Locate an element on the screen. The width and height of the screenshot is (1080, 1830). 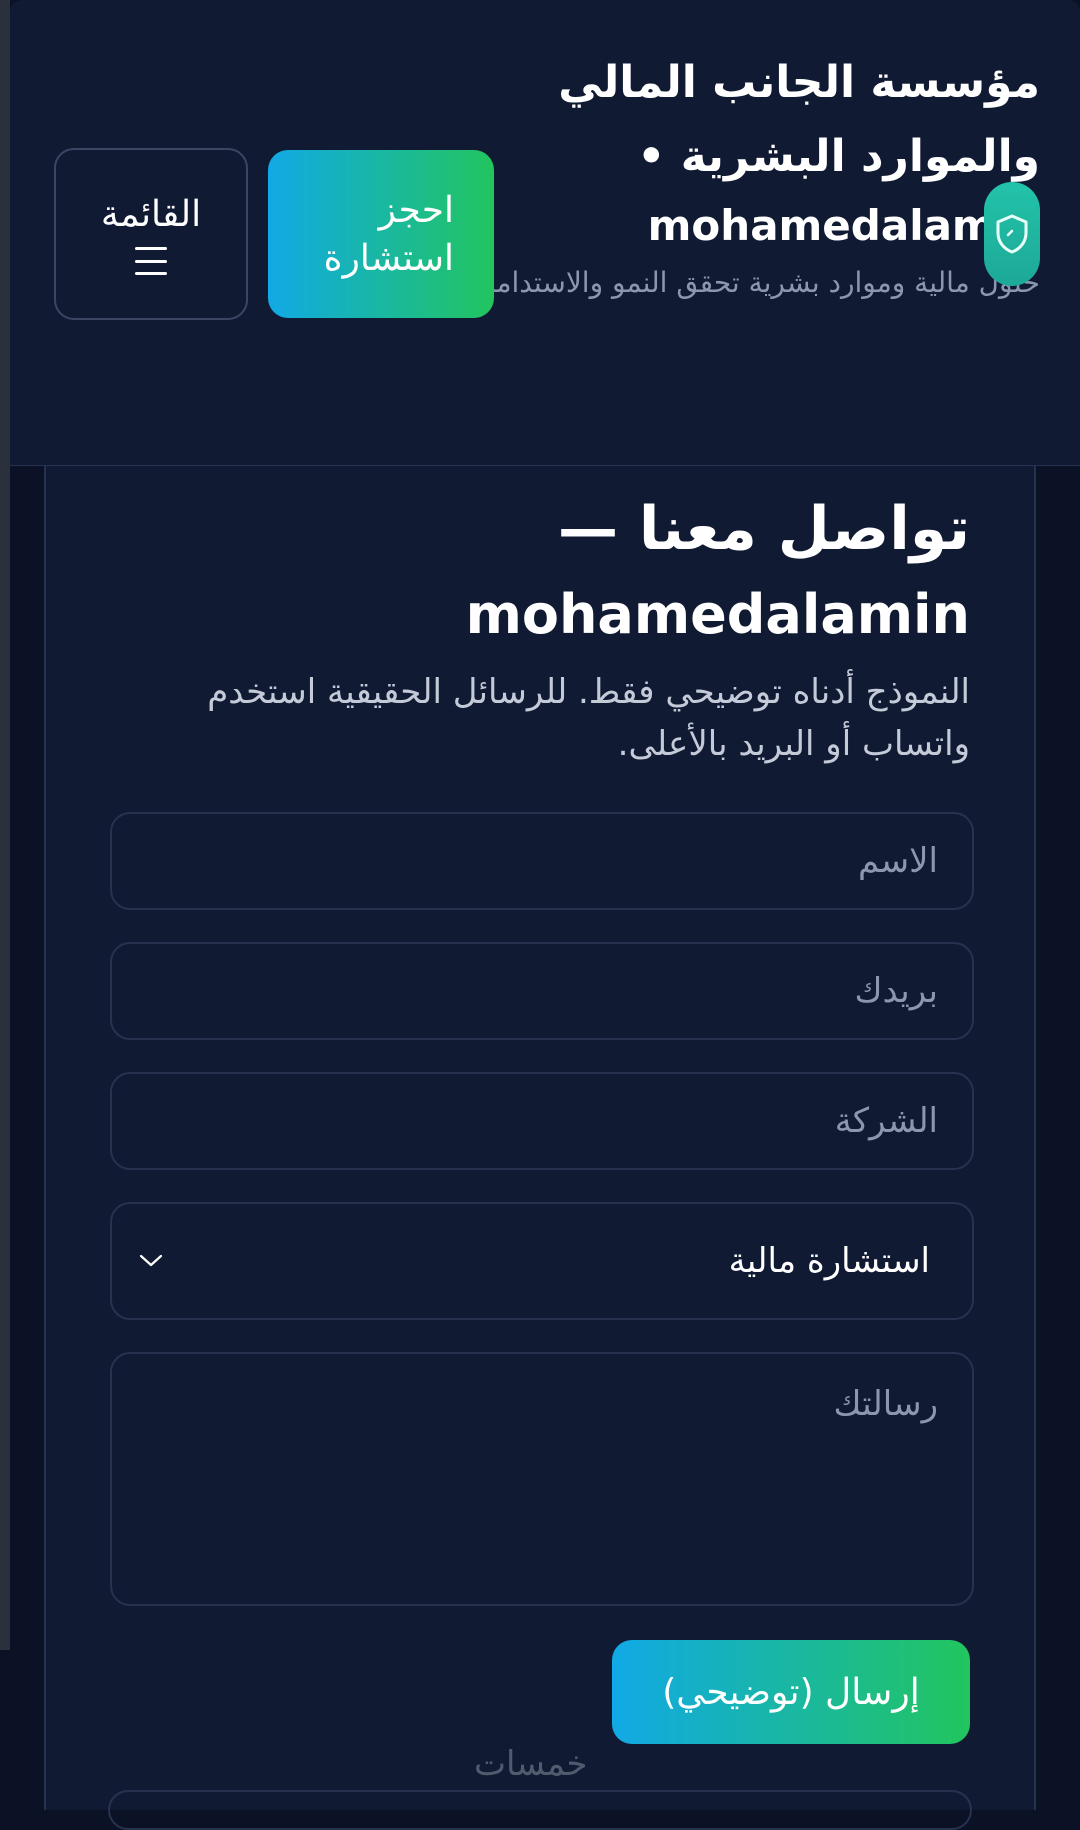
service-select: استشارة مالية is located at coordinates (542, 1261).